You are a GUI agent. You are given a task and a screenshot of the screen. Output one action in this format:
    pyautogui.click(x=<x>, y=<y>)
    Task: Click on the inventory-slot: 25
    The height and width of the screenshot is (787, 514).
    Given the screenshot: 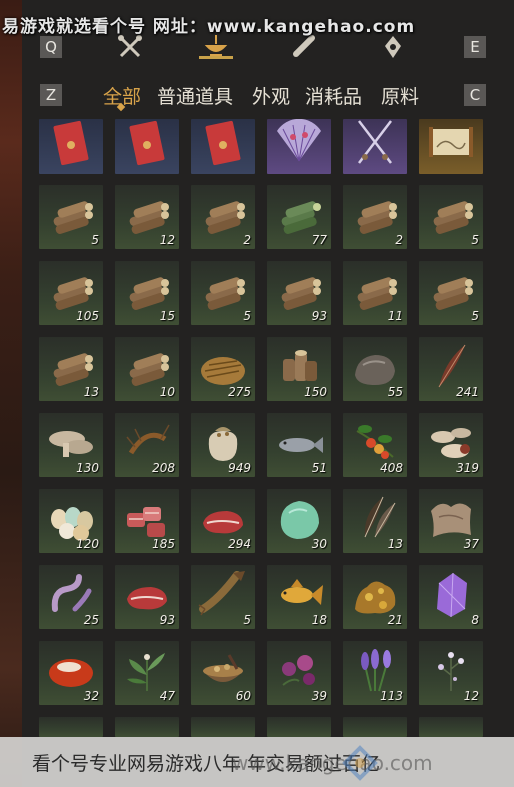 What is the action you would take?
    pyautogui.click(x=71, y=597)
    